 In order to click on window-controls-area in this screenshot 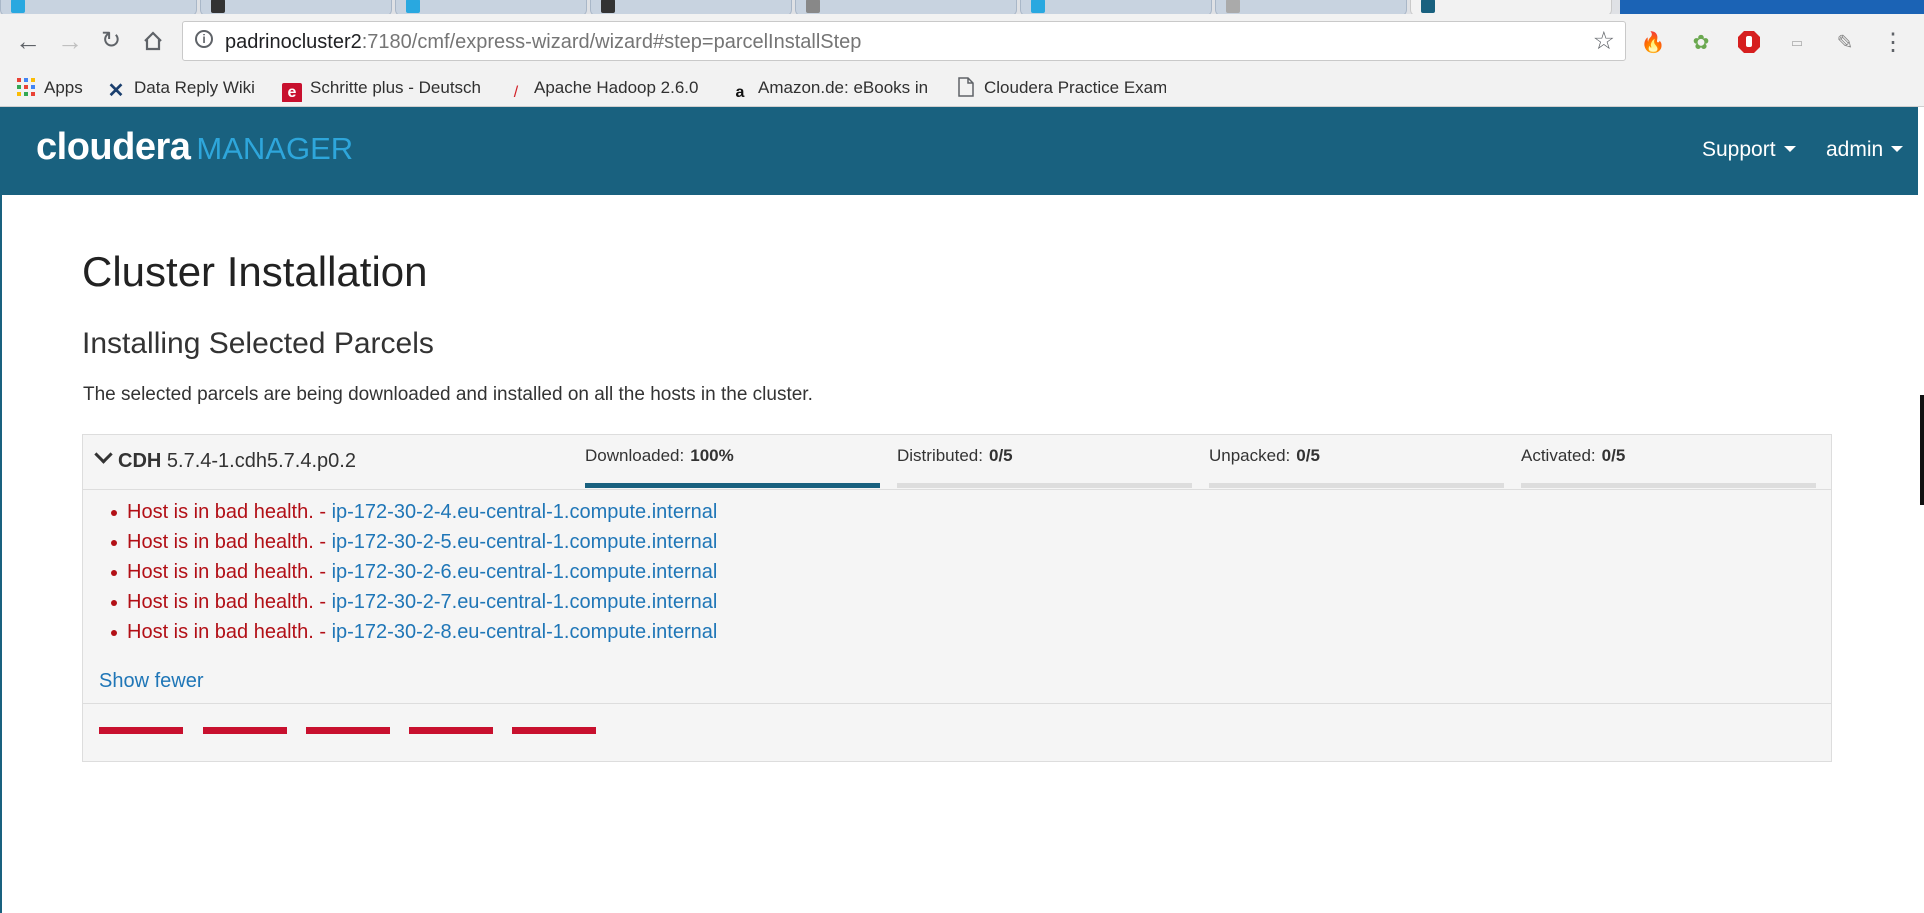, I will do `click(1772, 7)`.